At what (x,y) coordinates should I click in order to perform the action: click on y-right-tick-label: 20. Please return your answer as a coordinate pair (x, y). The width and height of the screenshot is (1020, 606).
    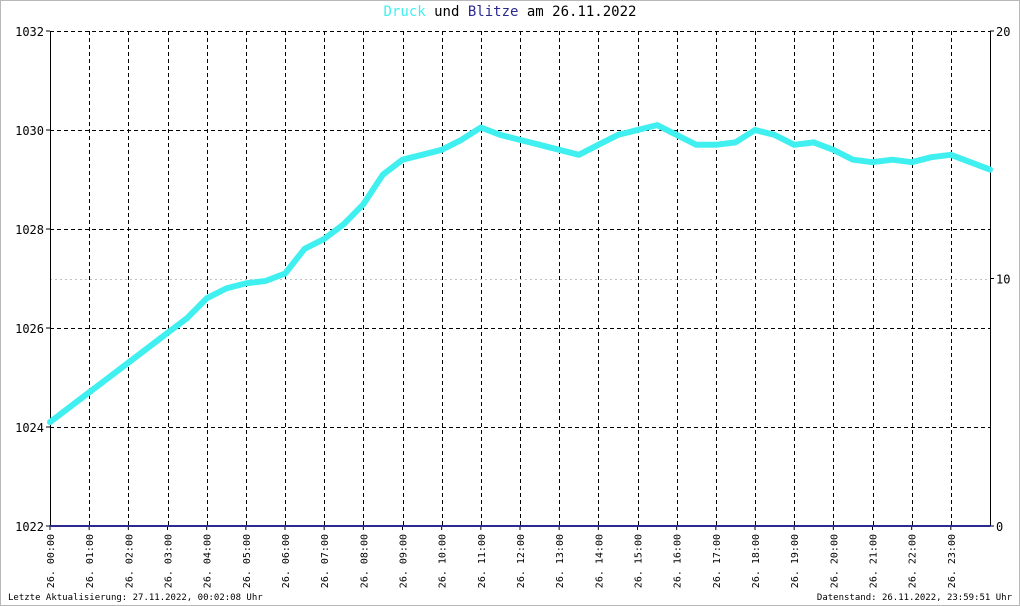
    Looking at the image, I should click on (1003, 32).